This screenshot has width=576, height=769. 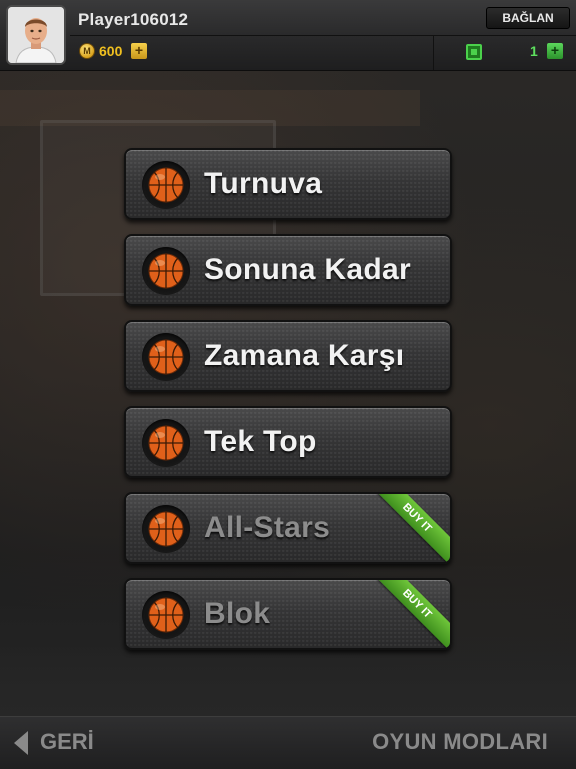 What do you see at coordinates (288, 742) in the screenshot?
I see `bottom-bar: GERİ OYUN MODLARI` at bounding box center [288, 742].